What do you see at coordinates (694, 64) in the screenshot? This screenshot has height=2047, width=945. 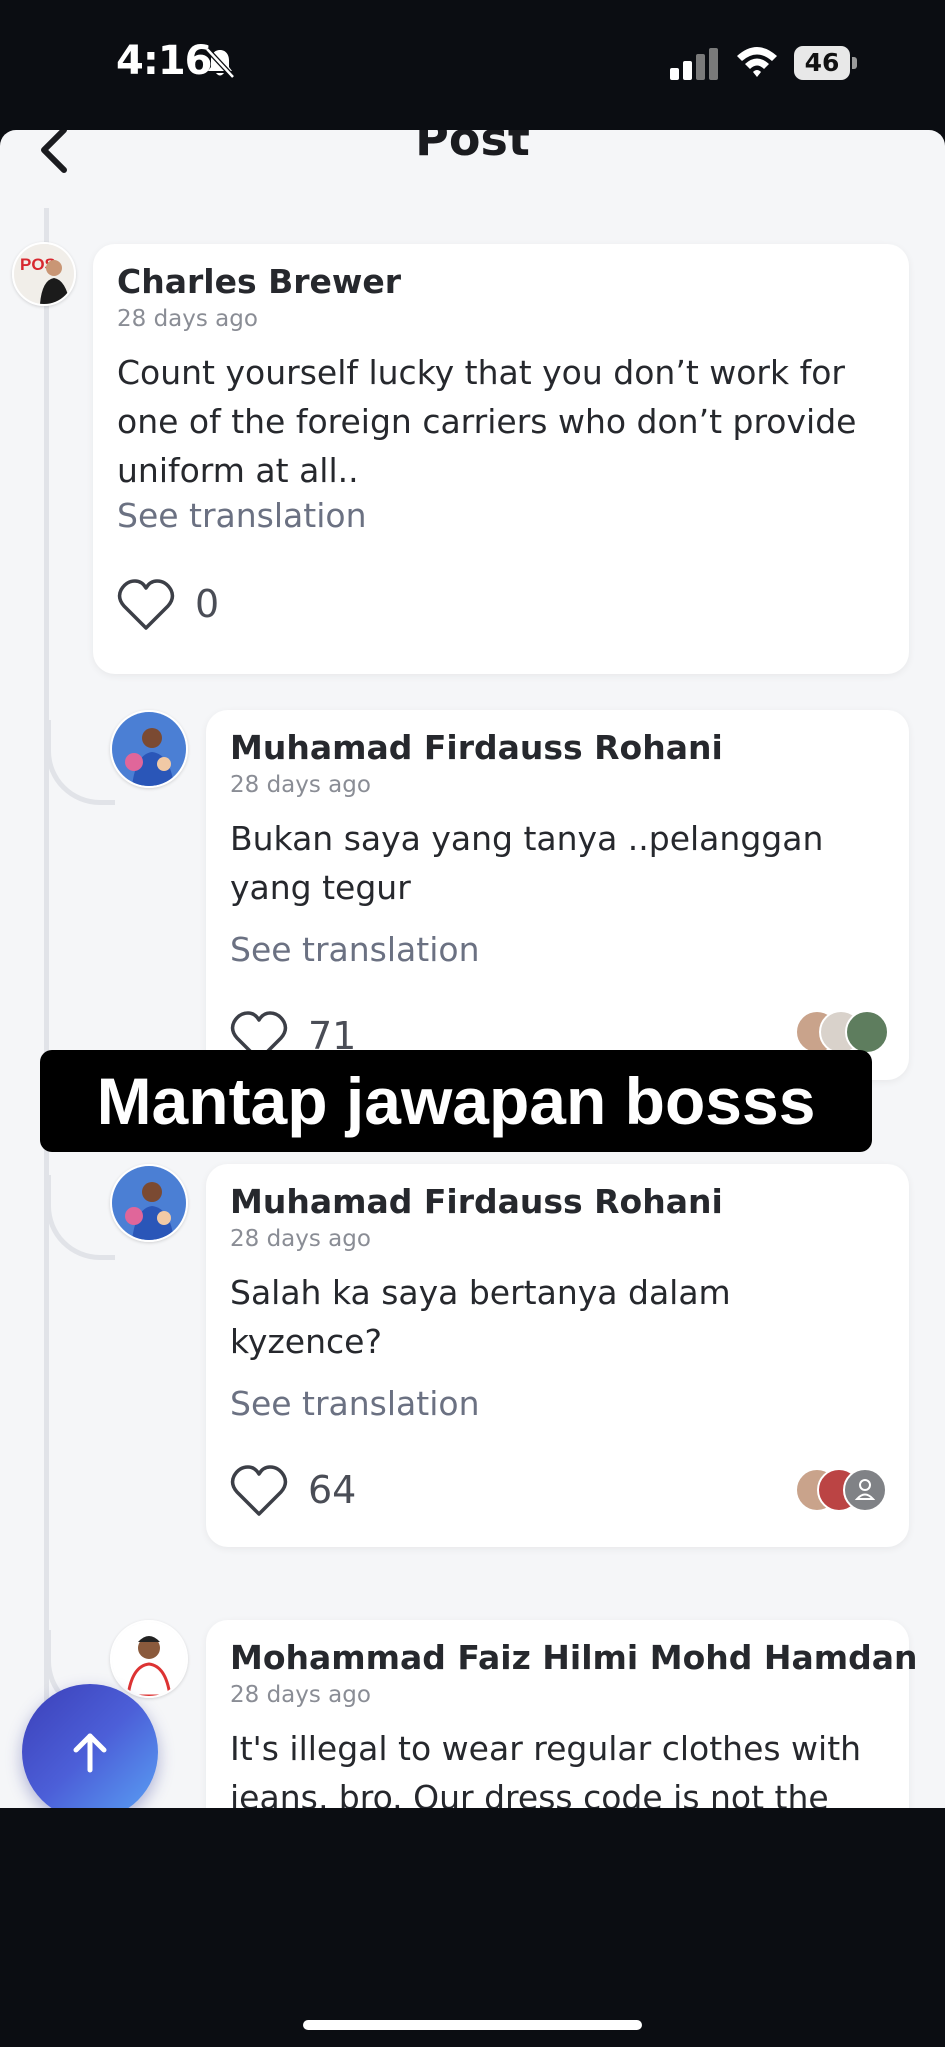 I see `cellular-signal-icon` at bounding box center [694, 64].